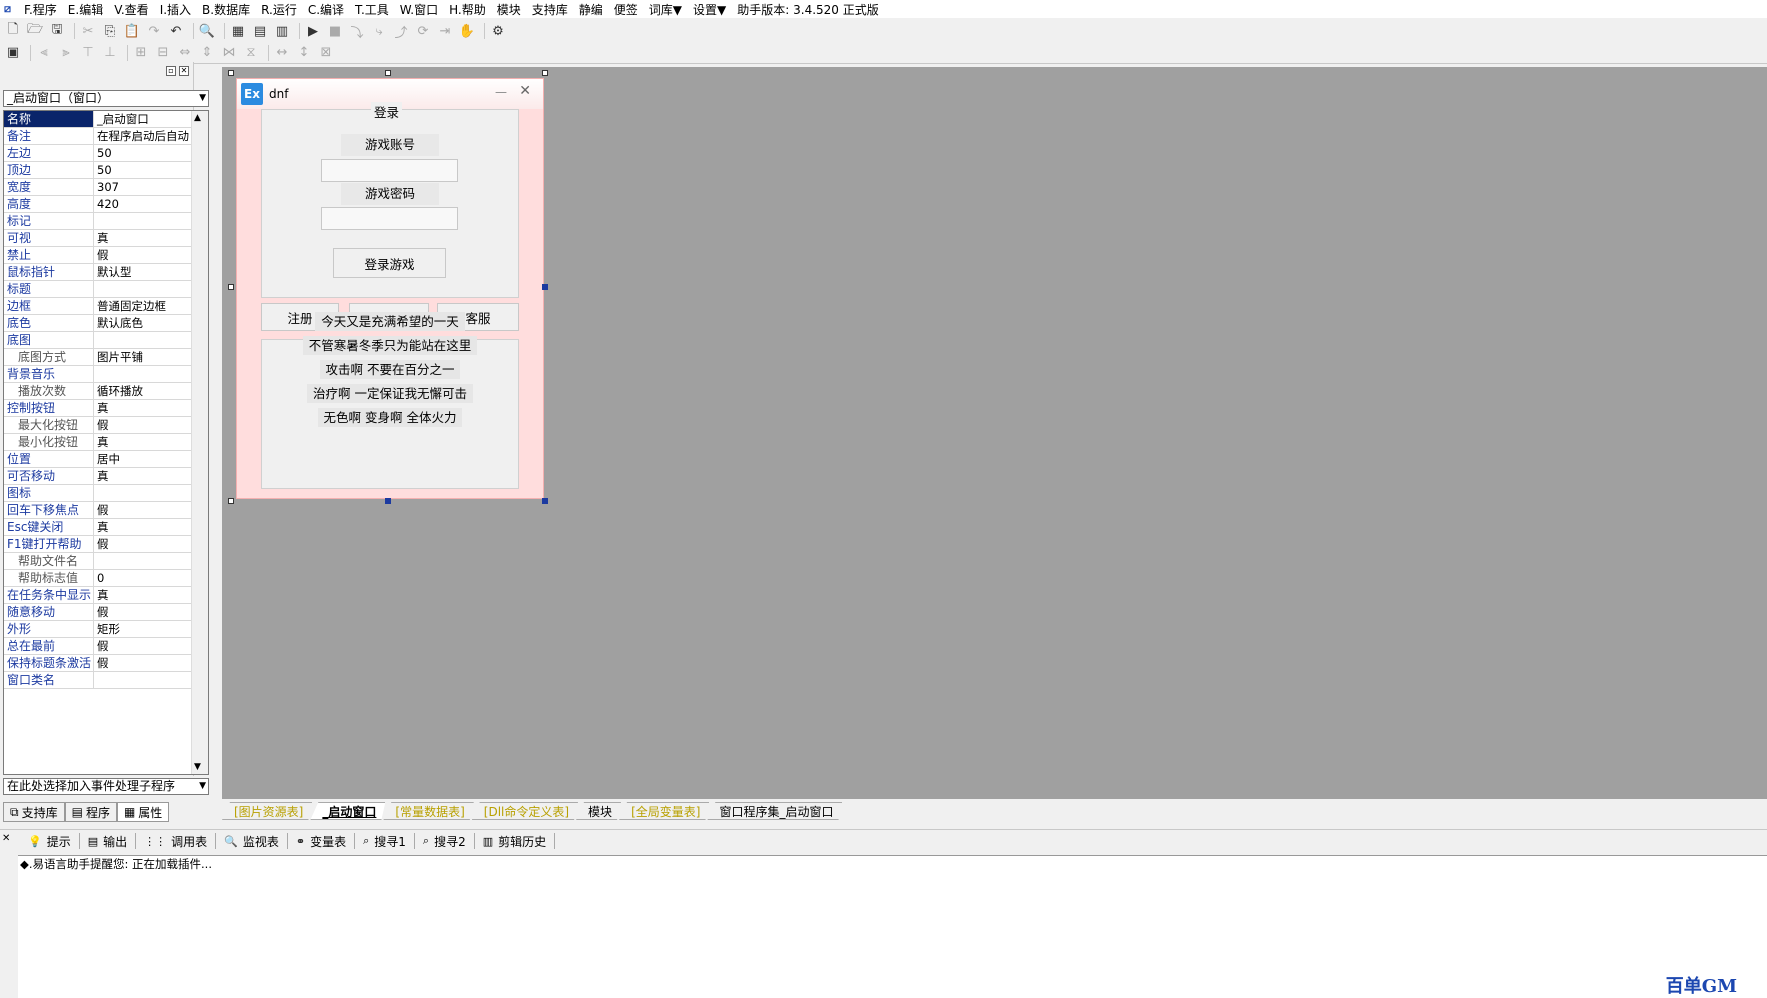  I want to click on menu-item-15: 设置▼, so click(709, 9).